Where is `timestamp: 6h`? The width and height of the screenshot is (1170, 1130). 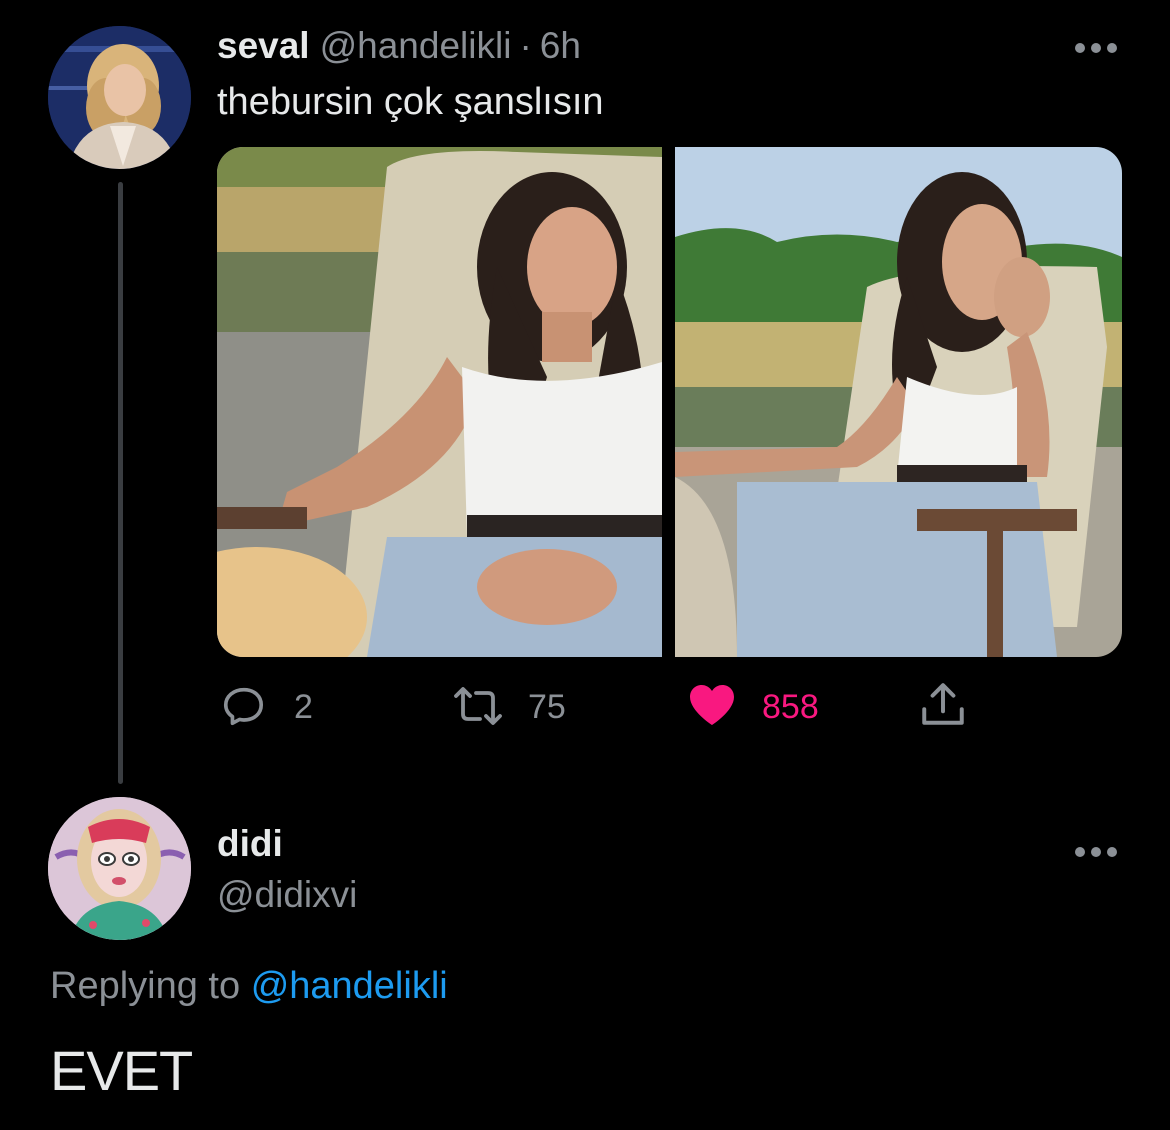 timestamp: 6h is located at coordinates (560, 45).